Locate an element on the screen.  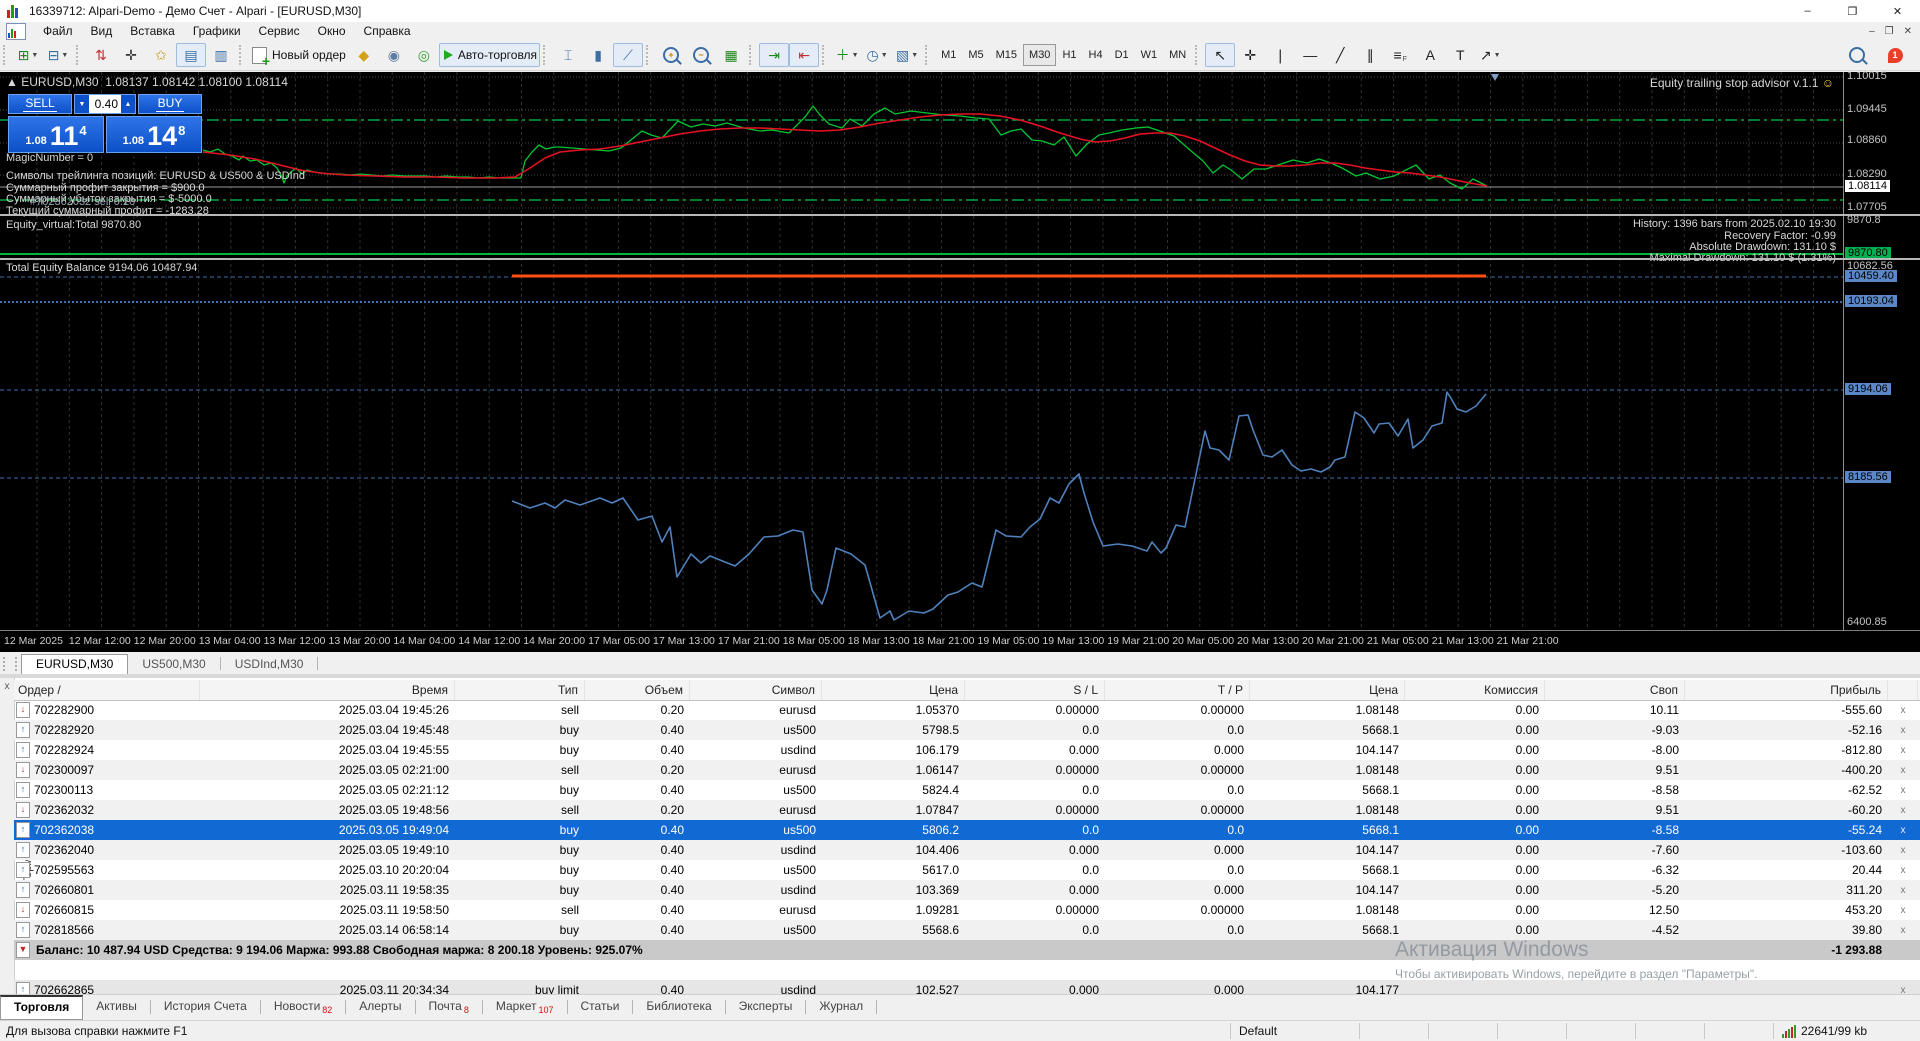
line-chart-icon: ⟋ is located at coordinates (628, 55).